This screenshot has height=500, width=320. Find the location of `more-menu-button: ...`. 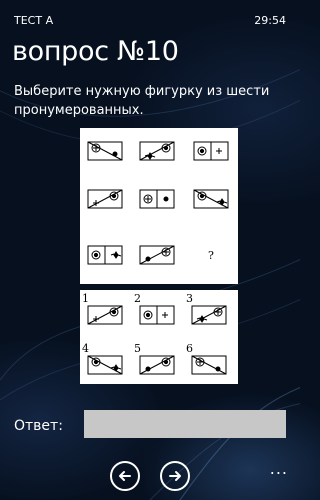

more-menu-button: ... is located at coordinates (279, 468).